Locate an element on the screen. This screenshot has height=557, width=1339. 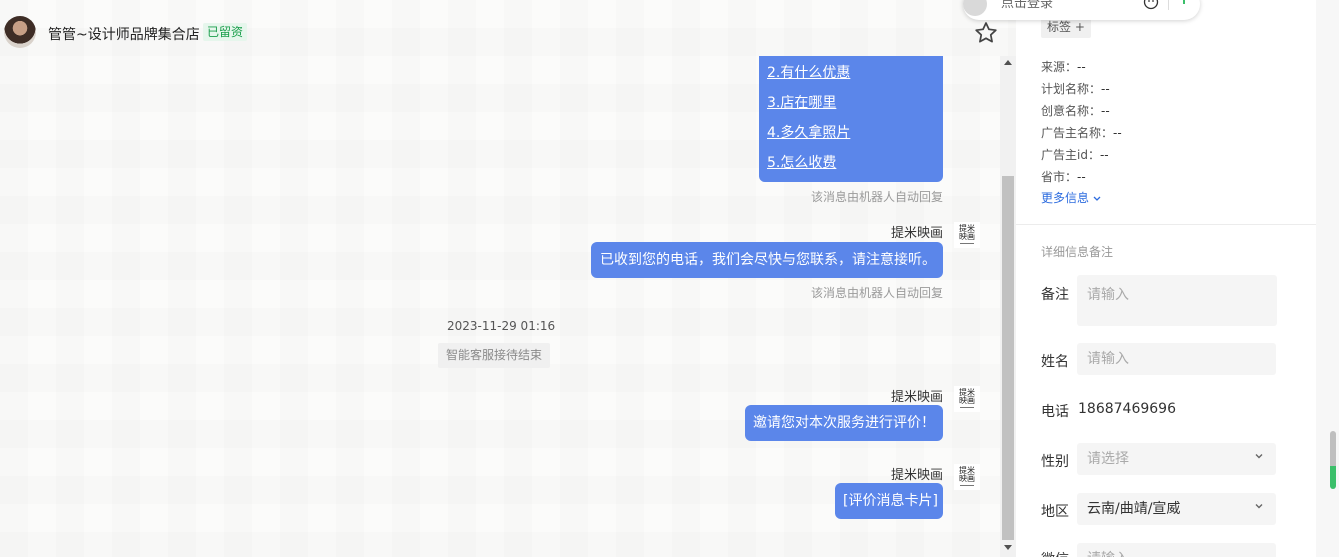
scrollbar-thumb is located at coordinates (1008, 358).